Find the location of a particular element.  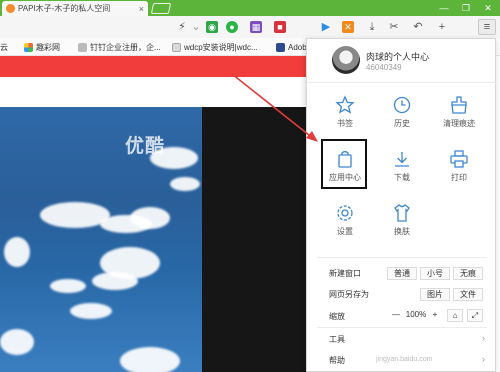

gear-icon is located at coordinates (345, 213).